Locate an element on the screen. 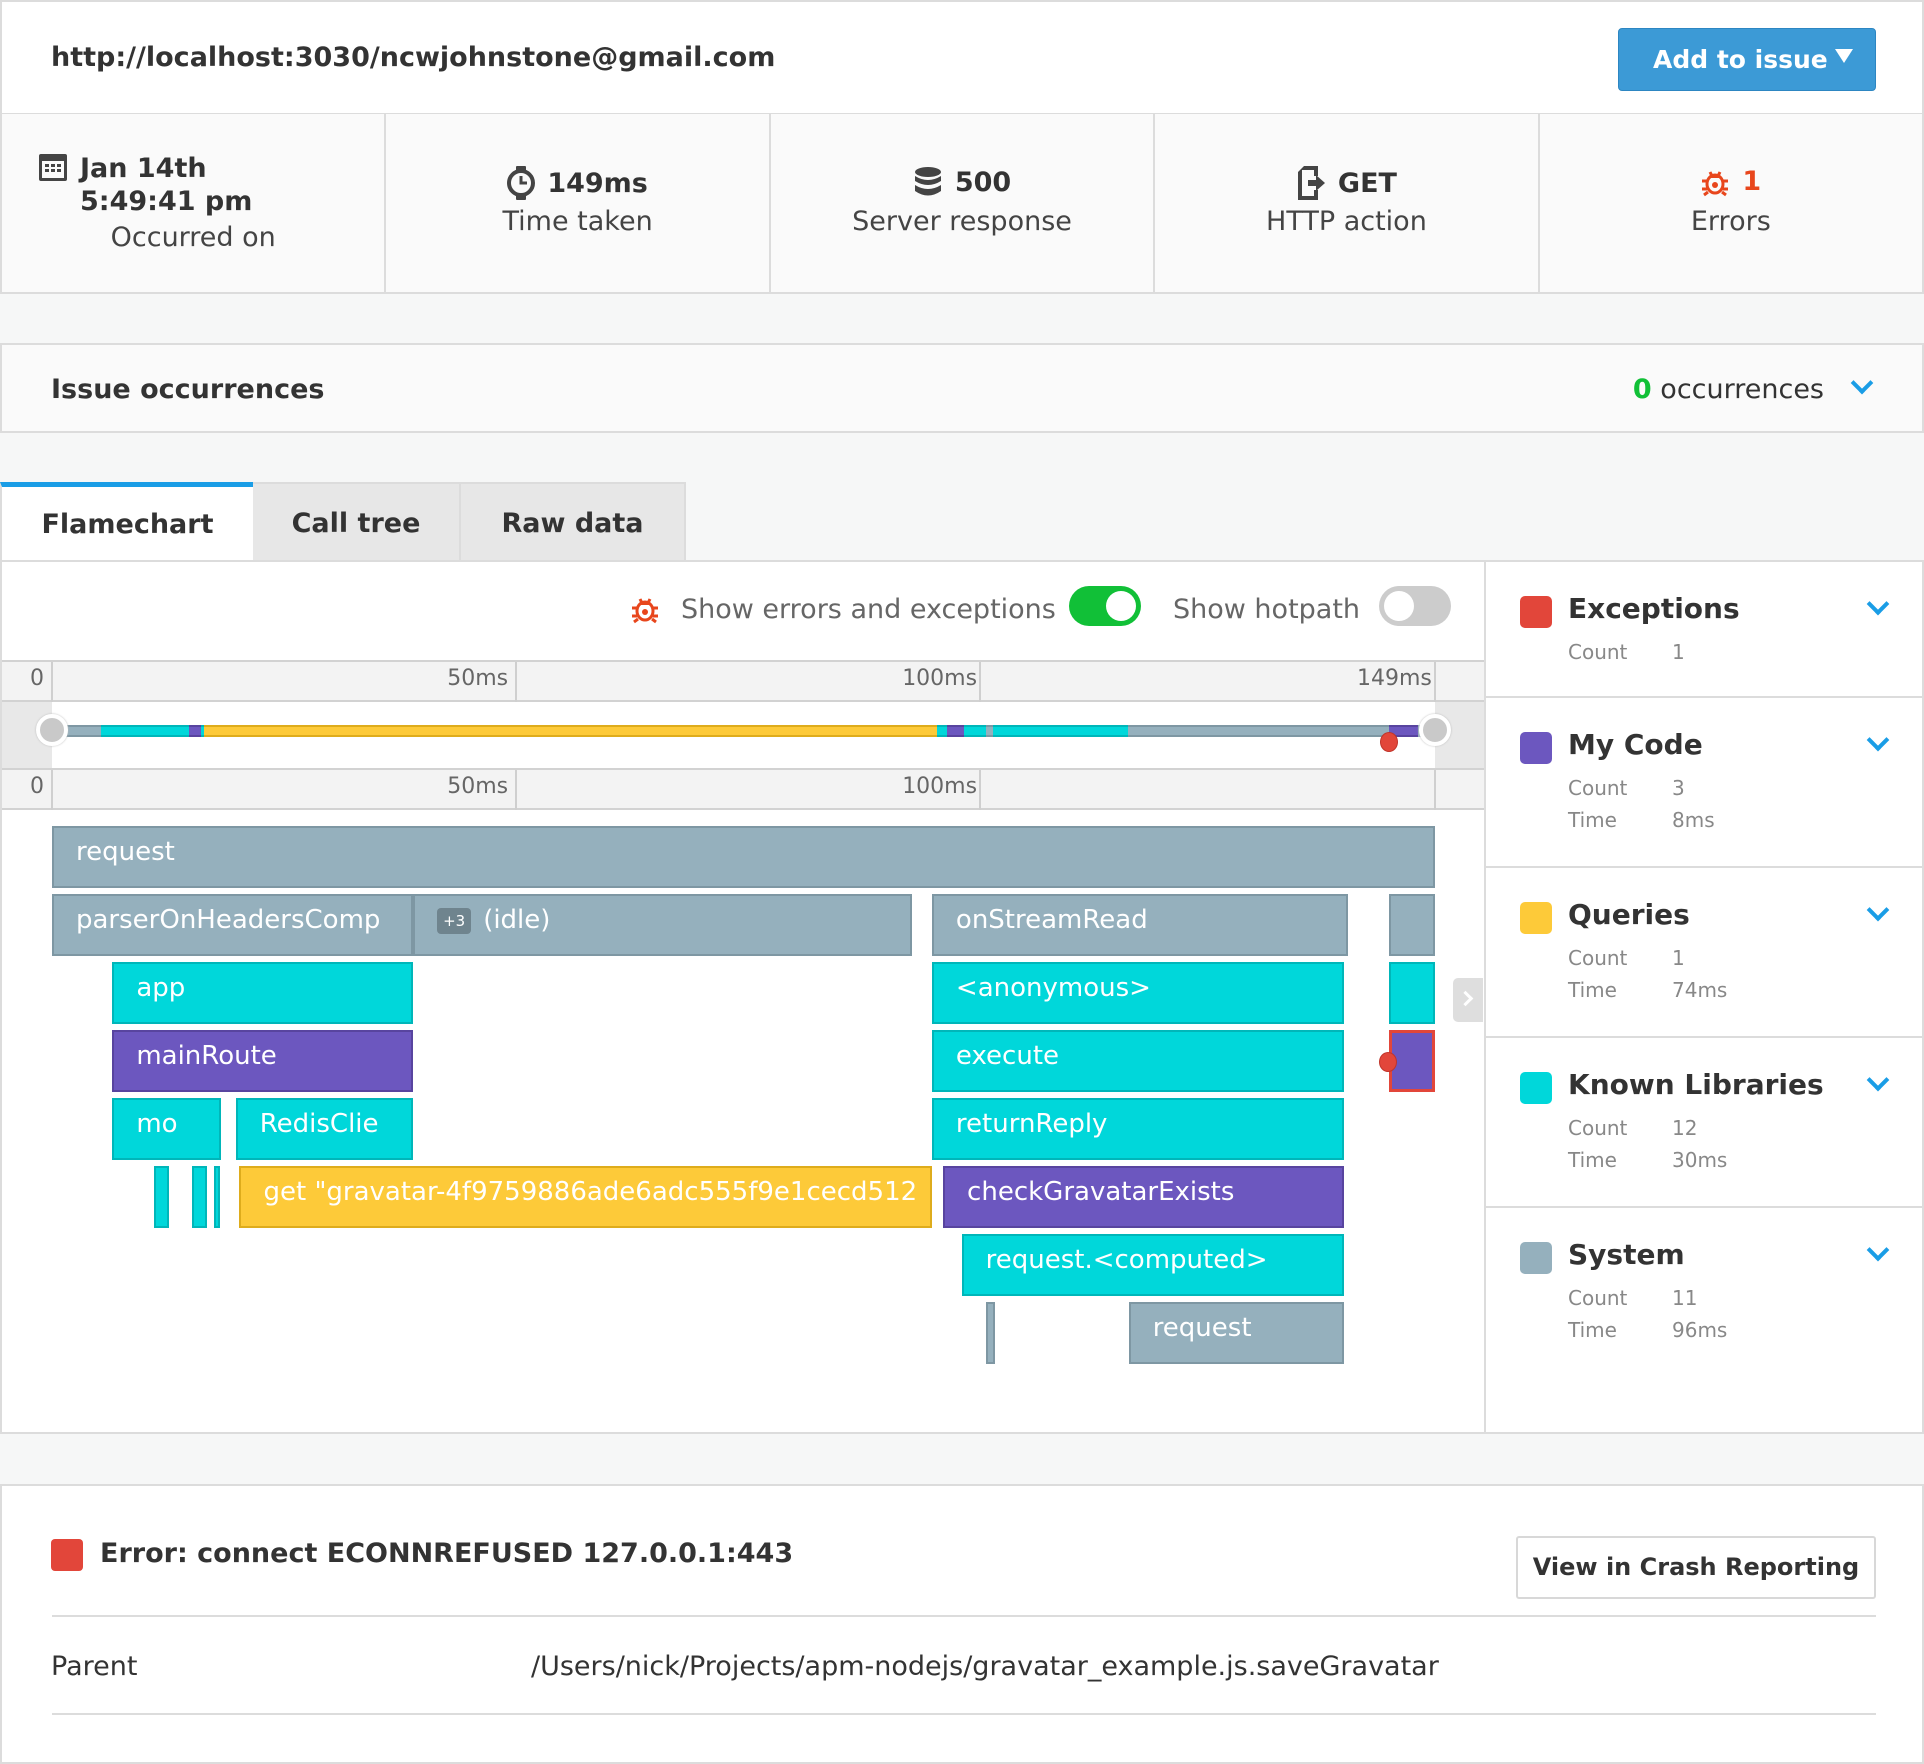 Image resolution: width=1924 pixels, height=1764 pixels. flame-frame: RedisClie is located at coordinates (324, 1129).